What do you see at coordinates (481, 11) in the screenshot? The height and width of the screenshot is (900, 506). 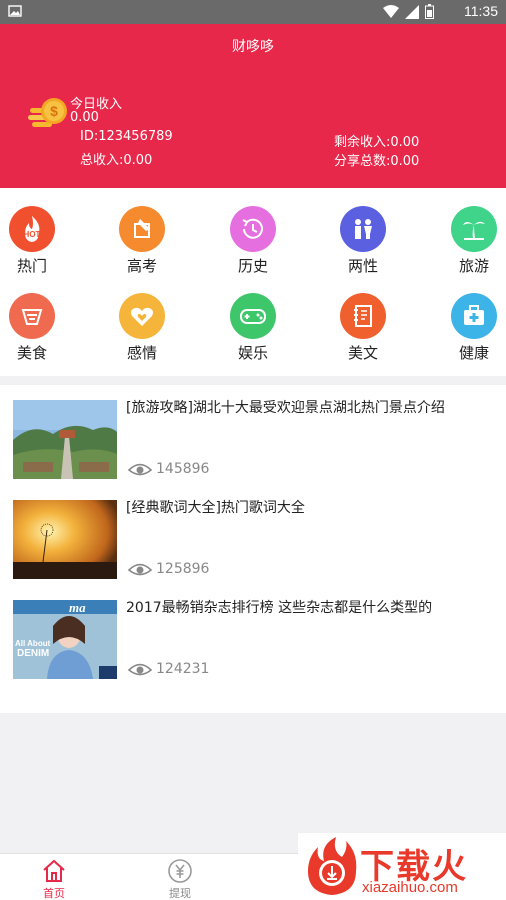 I see `clock-time: 11:35` at bounding box center [481, 11].